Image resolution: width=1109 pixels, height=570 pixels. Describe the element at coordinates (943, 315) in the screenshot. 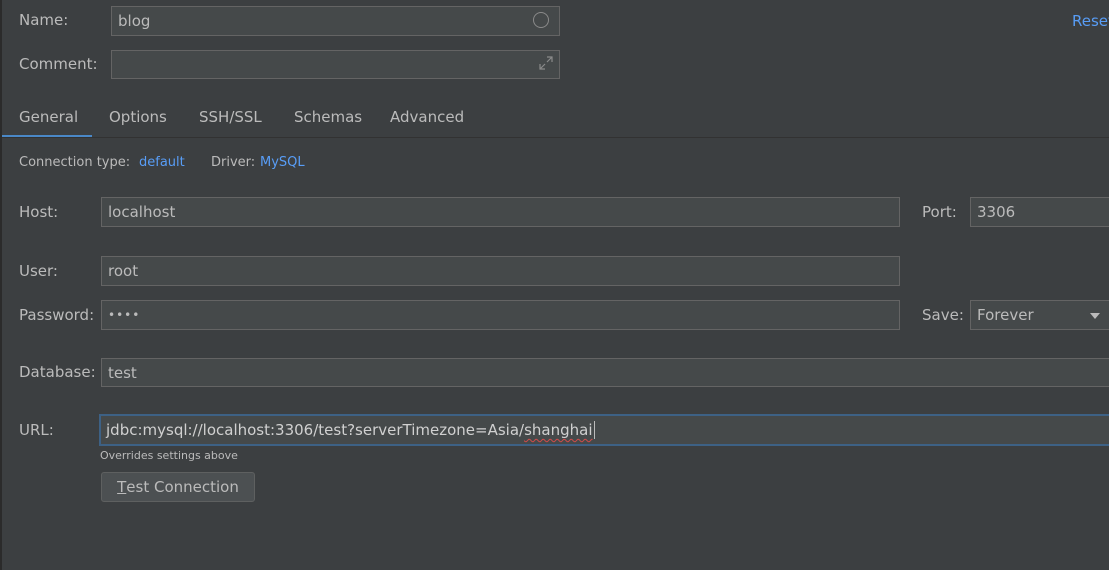

I see `save-label: Save:` at that location.